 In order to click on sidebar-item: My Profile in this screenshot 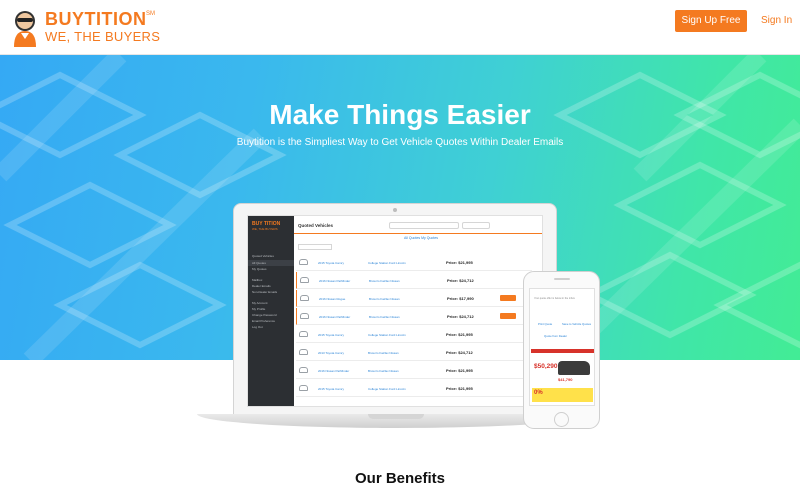, I will do `click(259, 309)`.